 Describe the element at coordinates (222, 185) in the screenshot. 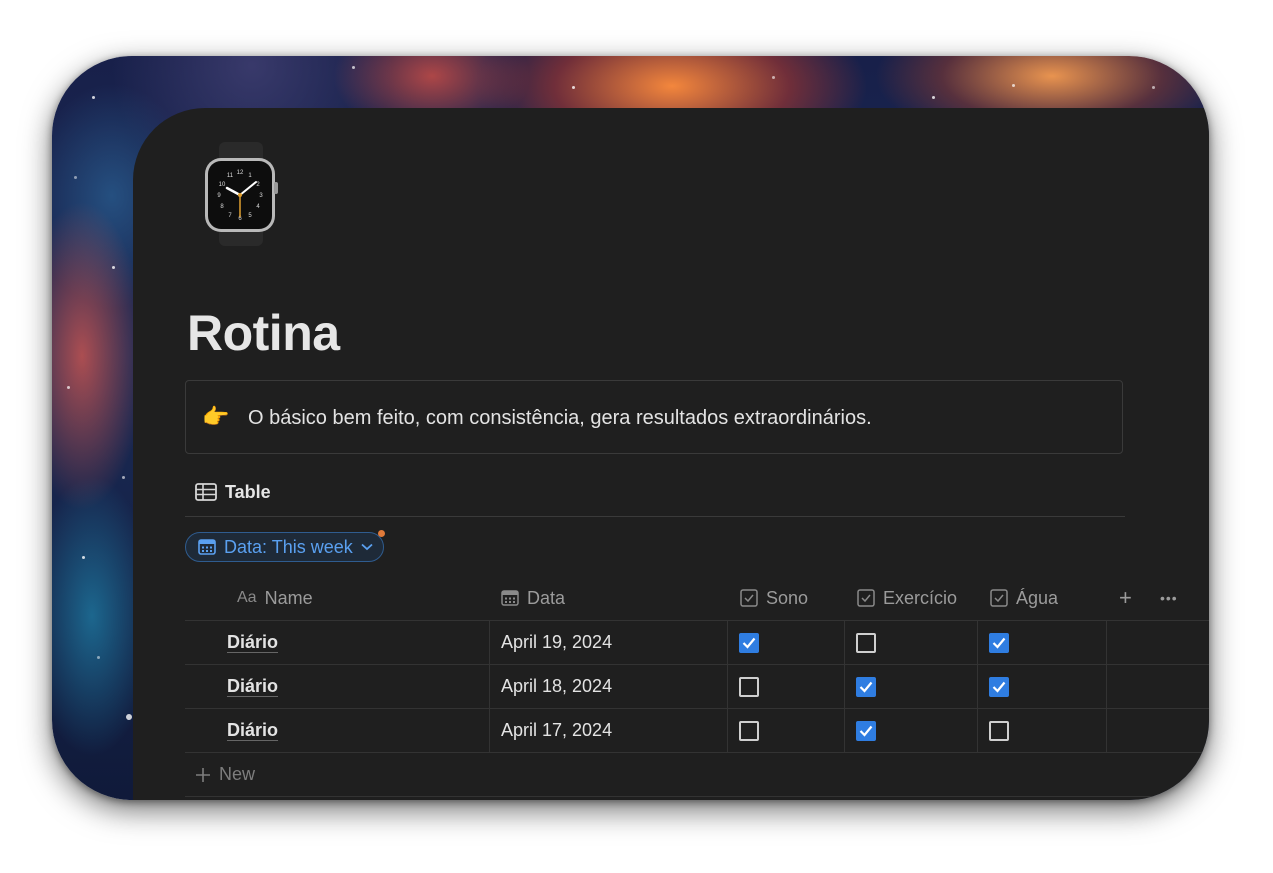

I see `svg-text: 10` at that location.